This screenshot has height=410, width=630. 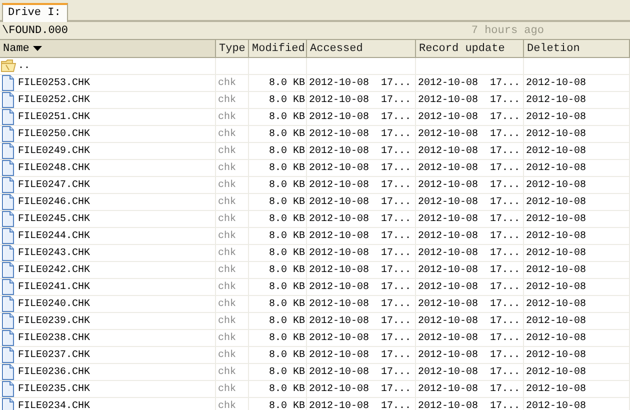 What do you see at coordinates (278, 66) in the screenshot?
I see `empty-cell` at bounding box center [278, 66].